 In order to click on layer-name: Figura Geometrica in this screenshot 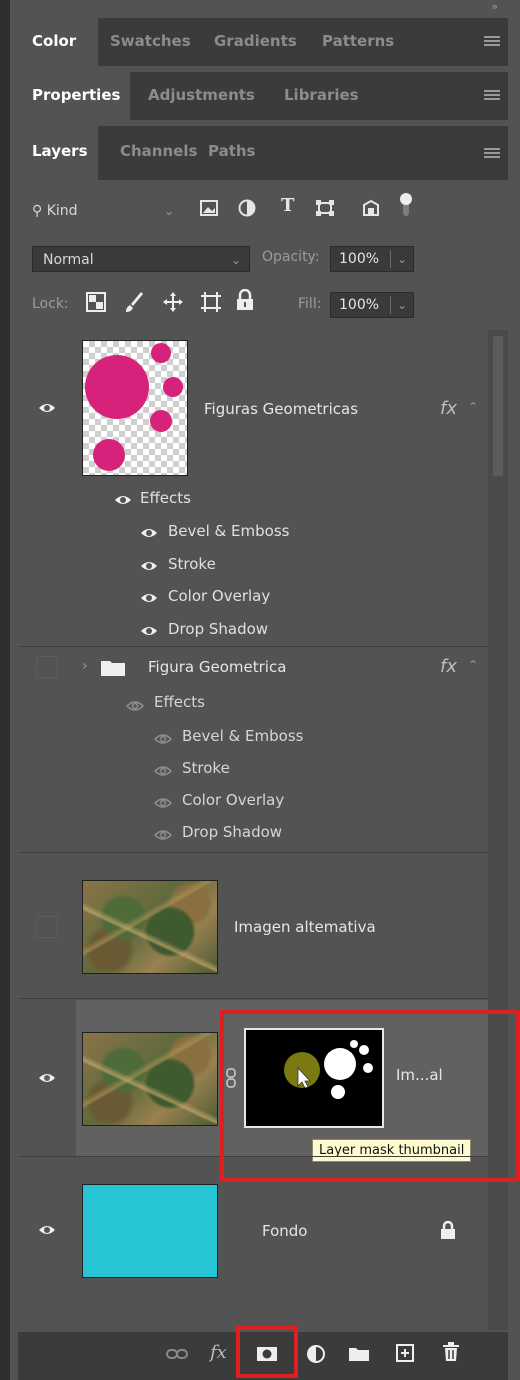, I will do `click(217, 667)`.